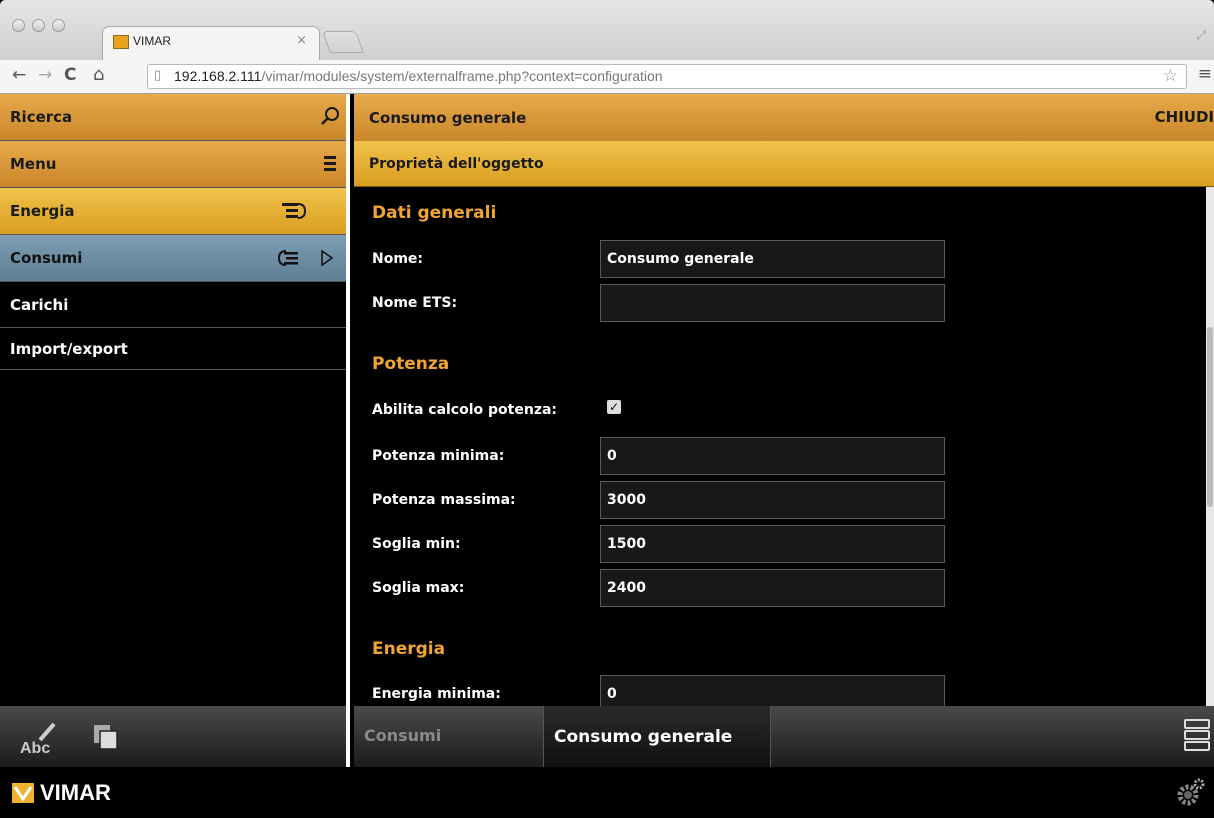 The width and height of the screenshot is (1214, 818). I want to click on zoom-window-button, so click(58, 25).